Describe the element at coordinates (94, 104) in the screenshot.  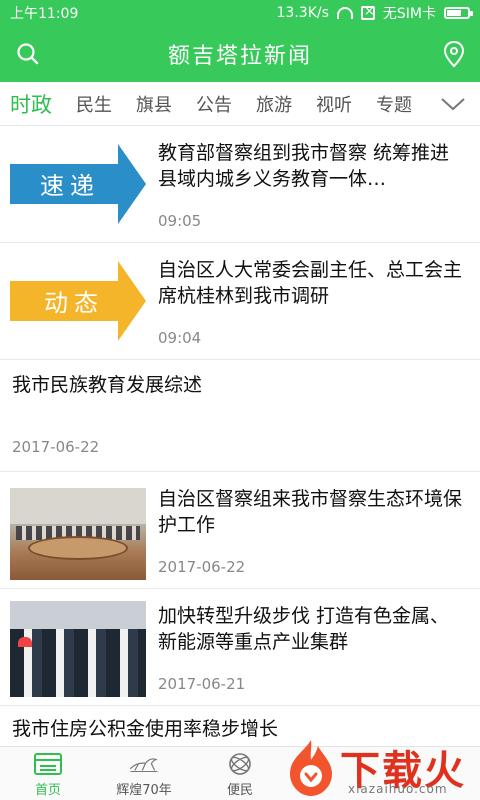
I see `tab-livelihood: 民生` at that location.